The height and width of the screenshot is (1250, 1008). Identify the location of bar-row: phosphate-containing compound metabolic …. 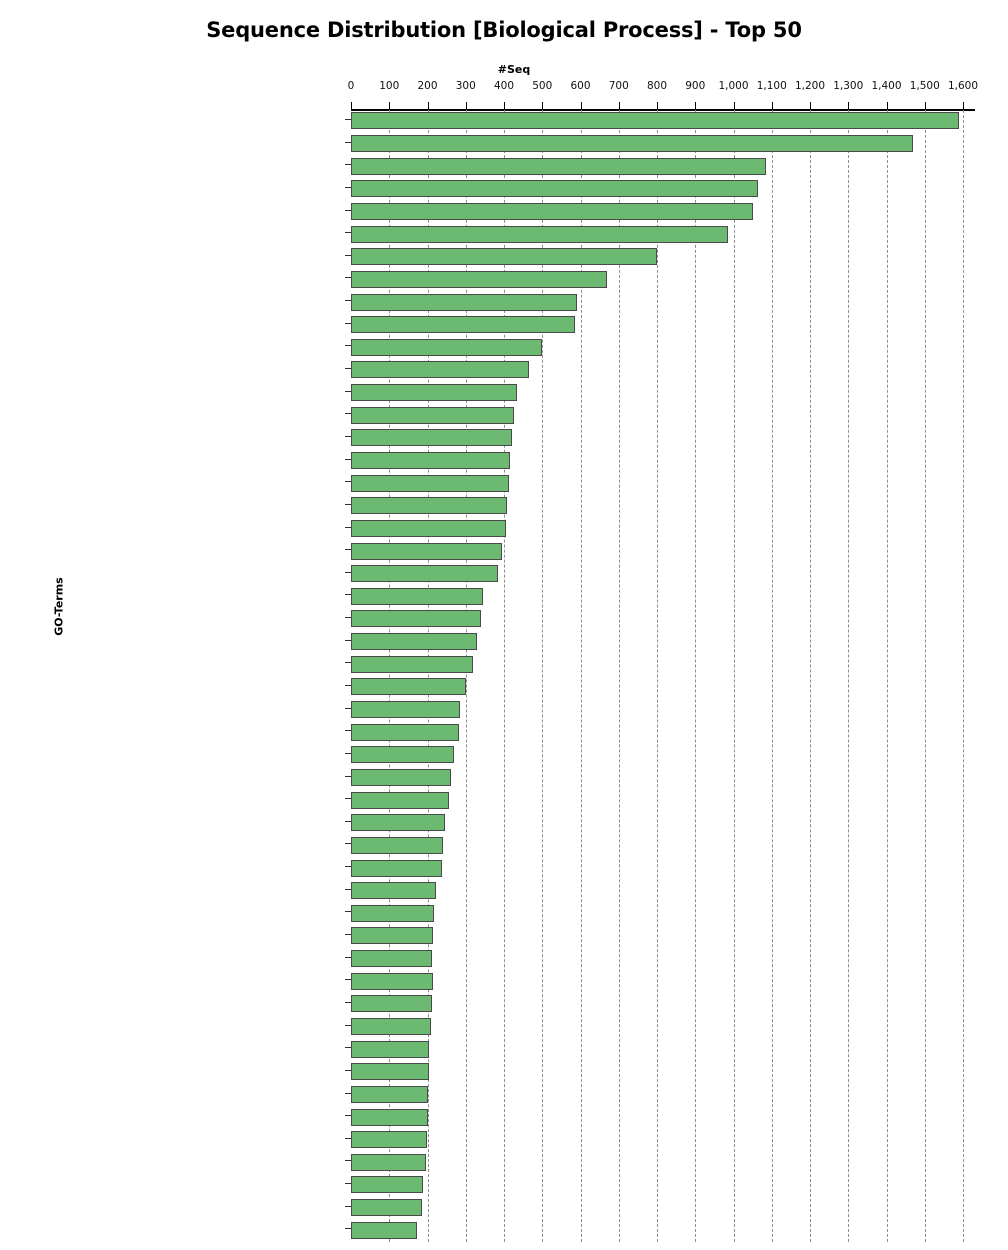
(654, 710).